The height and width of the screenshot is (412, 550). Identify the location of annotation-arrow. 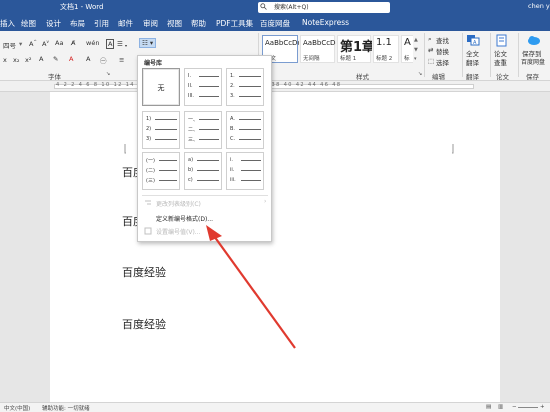
(251, 287).